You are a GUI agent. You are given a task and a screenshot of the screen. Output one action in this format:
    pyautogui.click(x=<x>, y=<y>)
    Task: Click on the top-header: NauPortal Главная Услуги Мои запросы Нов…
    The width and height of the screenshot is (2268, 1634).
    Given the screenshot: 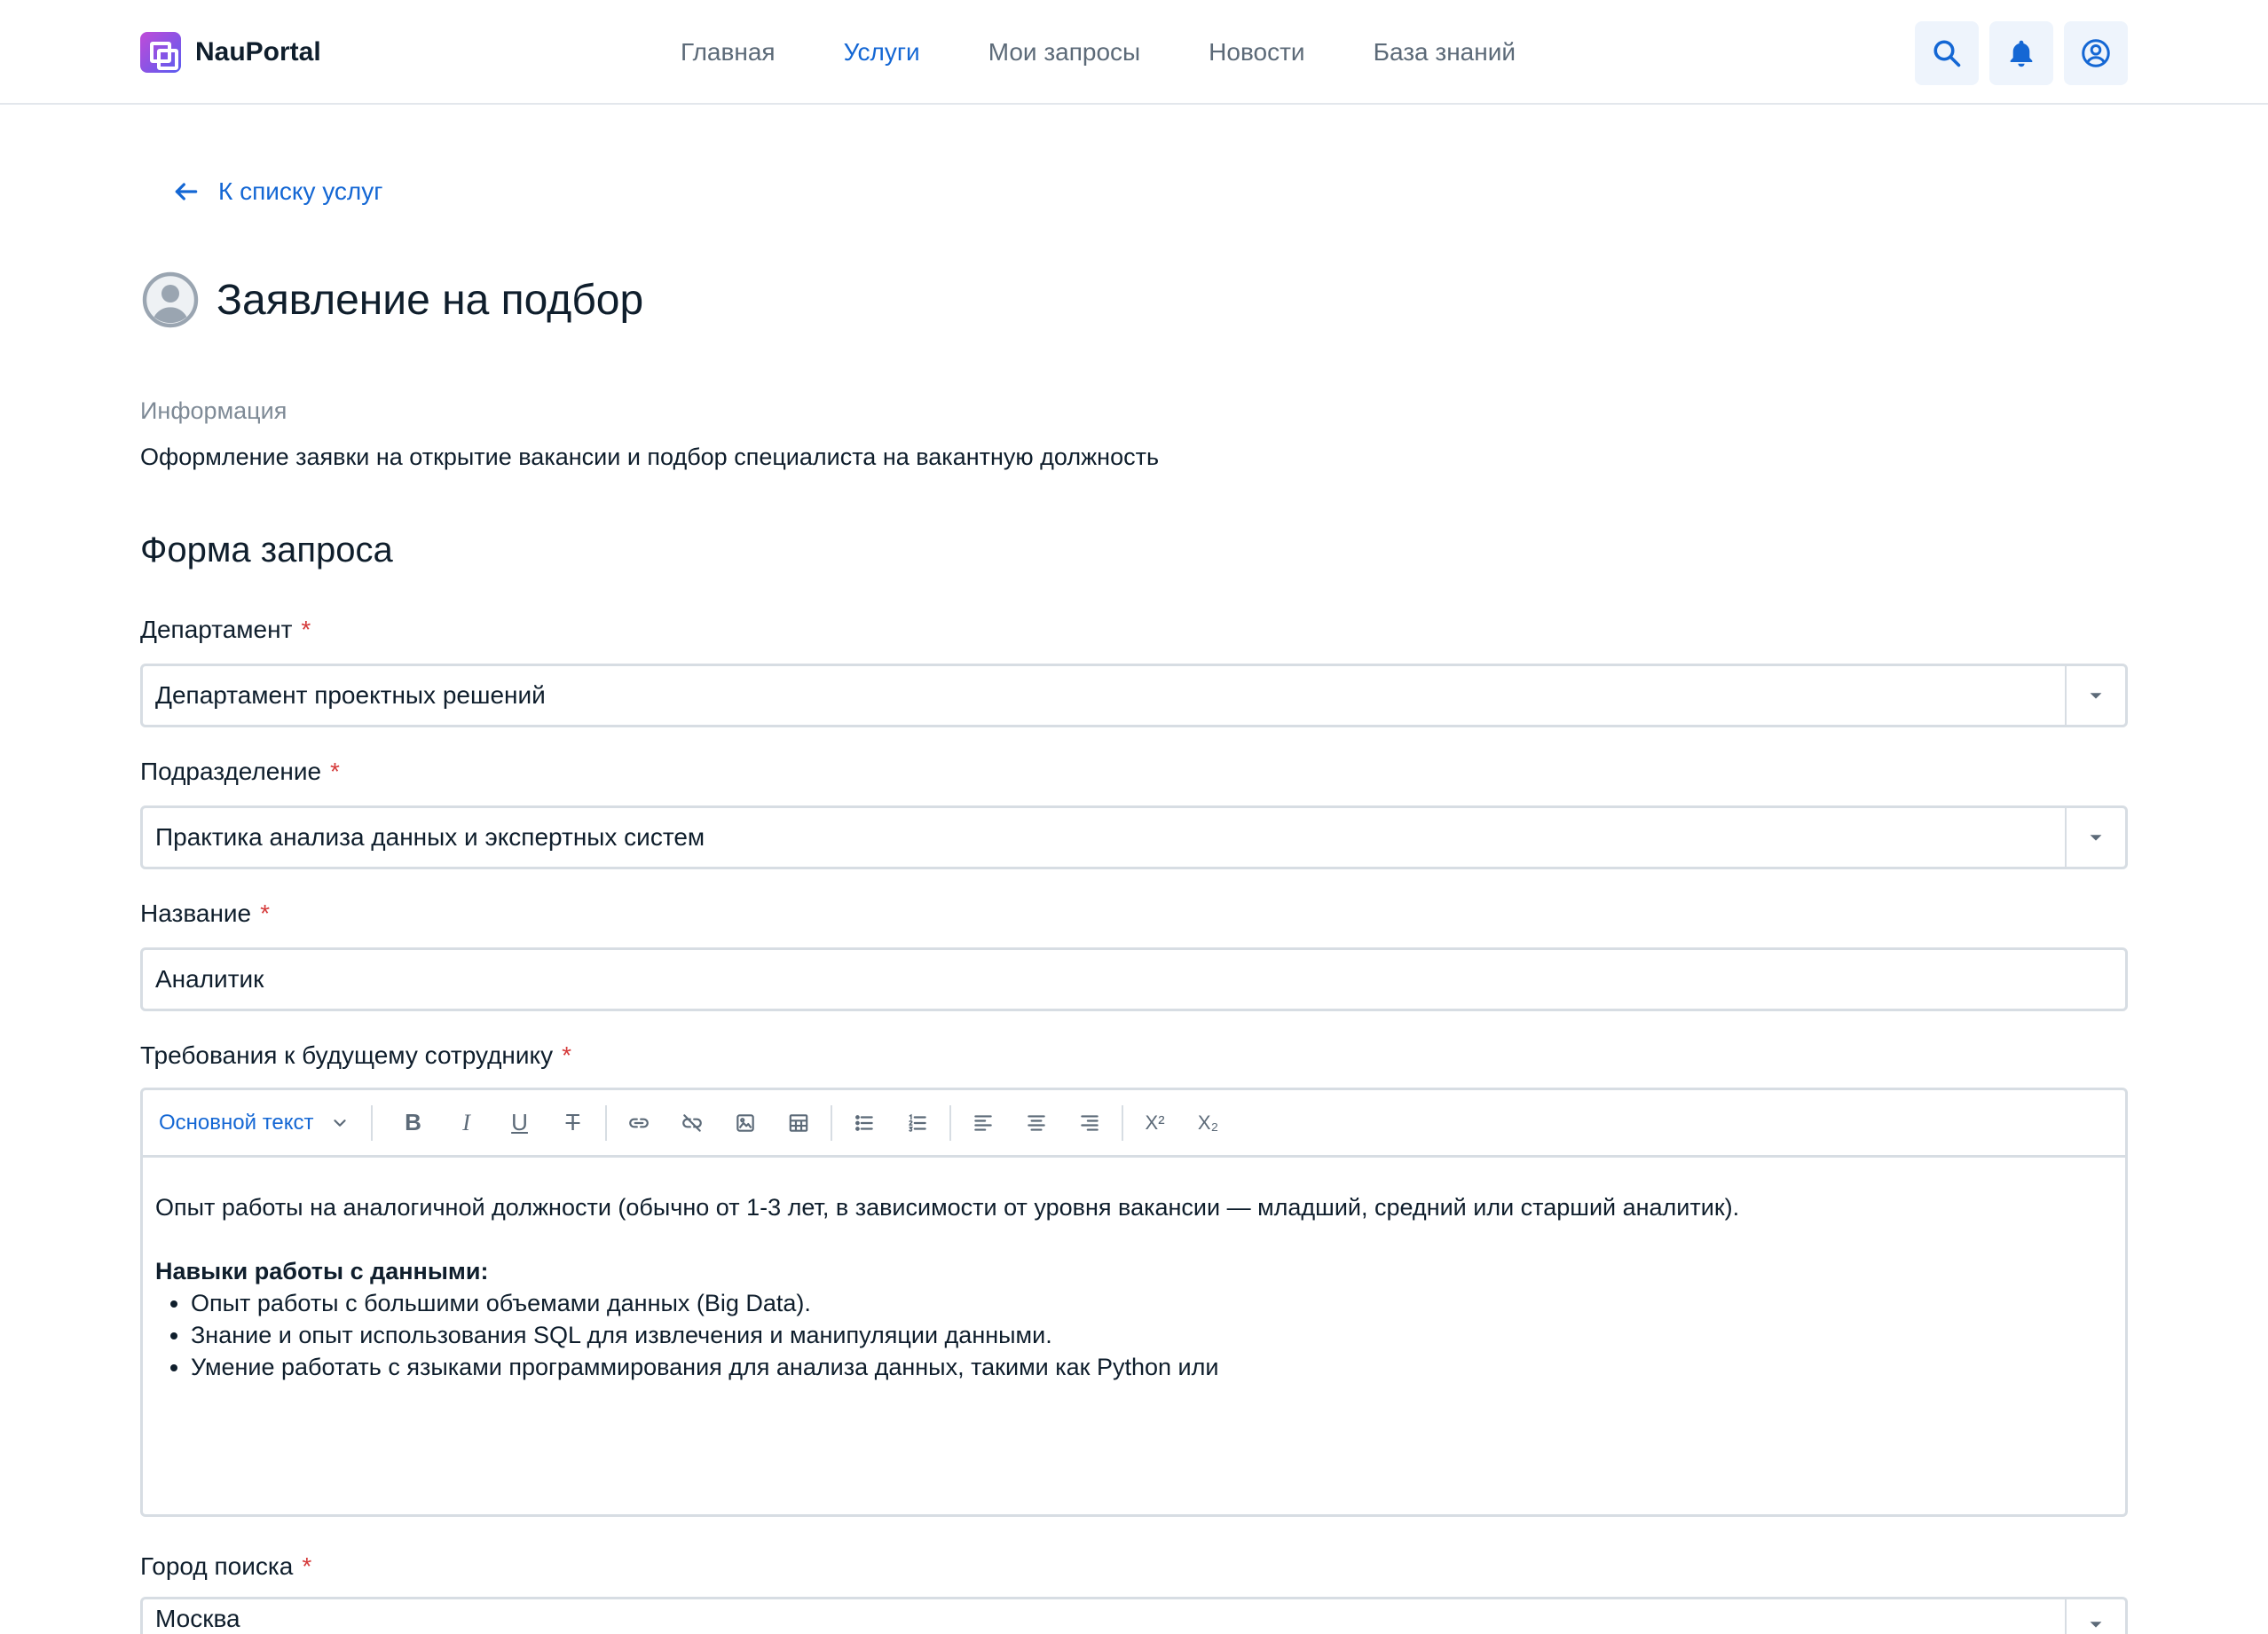 What is the action you would take?
    pyautogui.click(x=1134, y=52)
    